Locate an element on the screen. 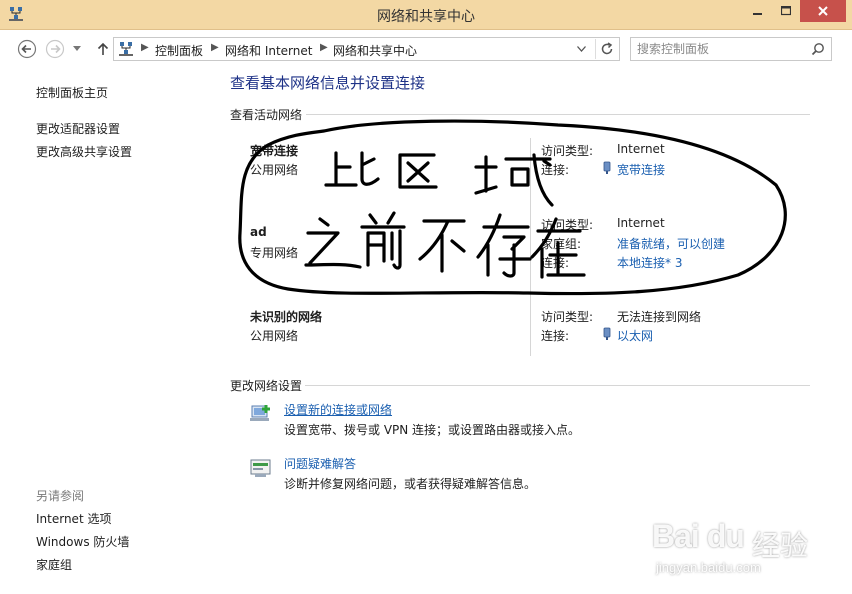  control-panel-icon is located at coordinates (126, 49).